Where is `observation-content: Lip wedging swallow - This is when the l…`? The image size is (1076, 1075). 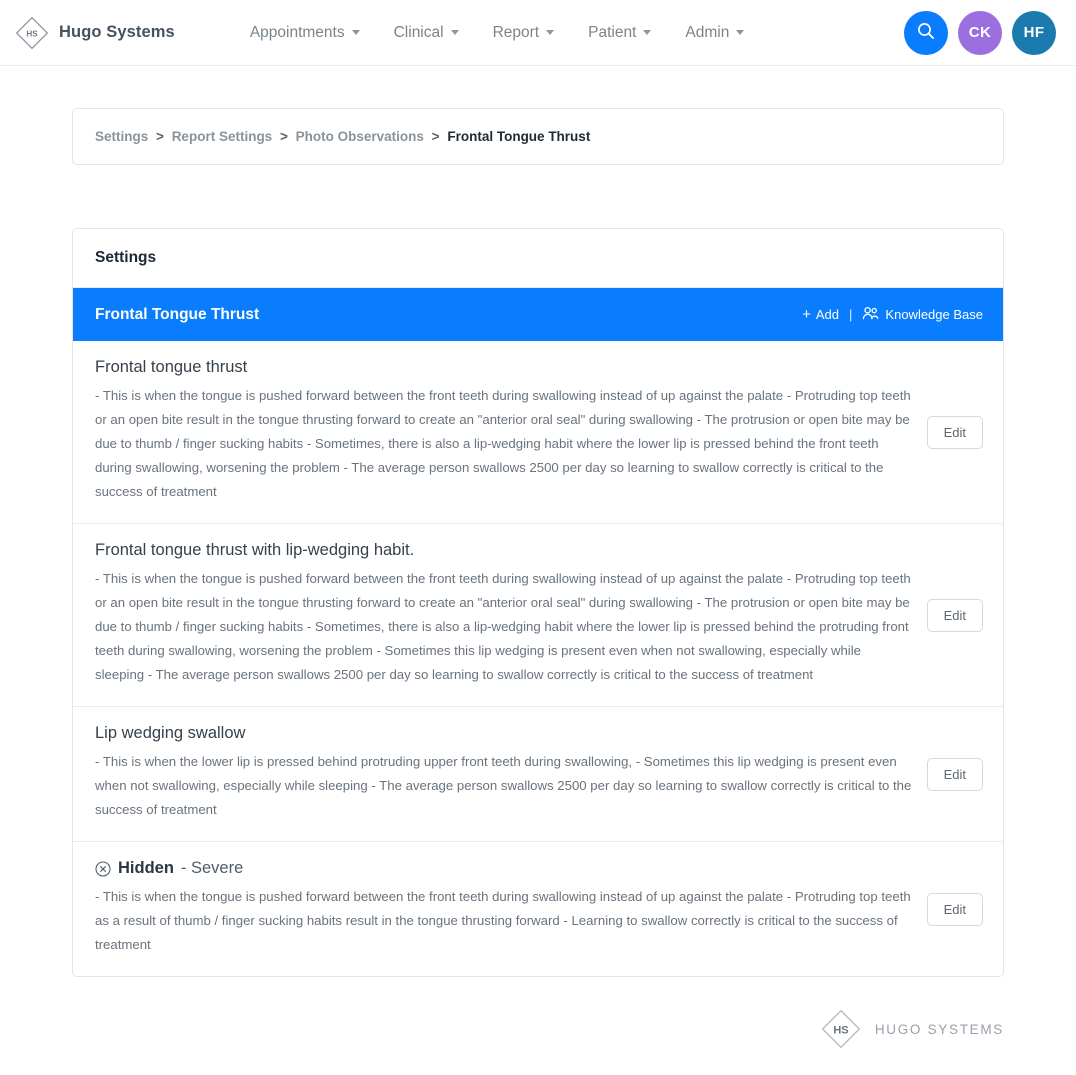 observation-content: Lip wedging swallow - This is when the l… is located at coordinates (504, 773).